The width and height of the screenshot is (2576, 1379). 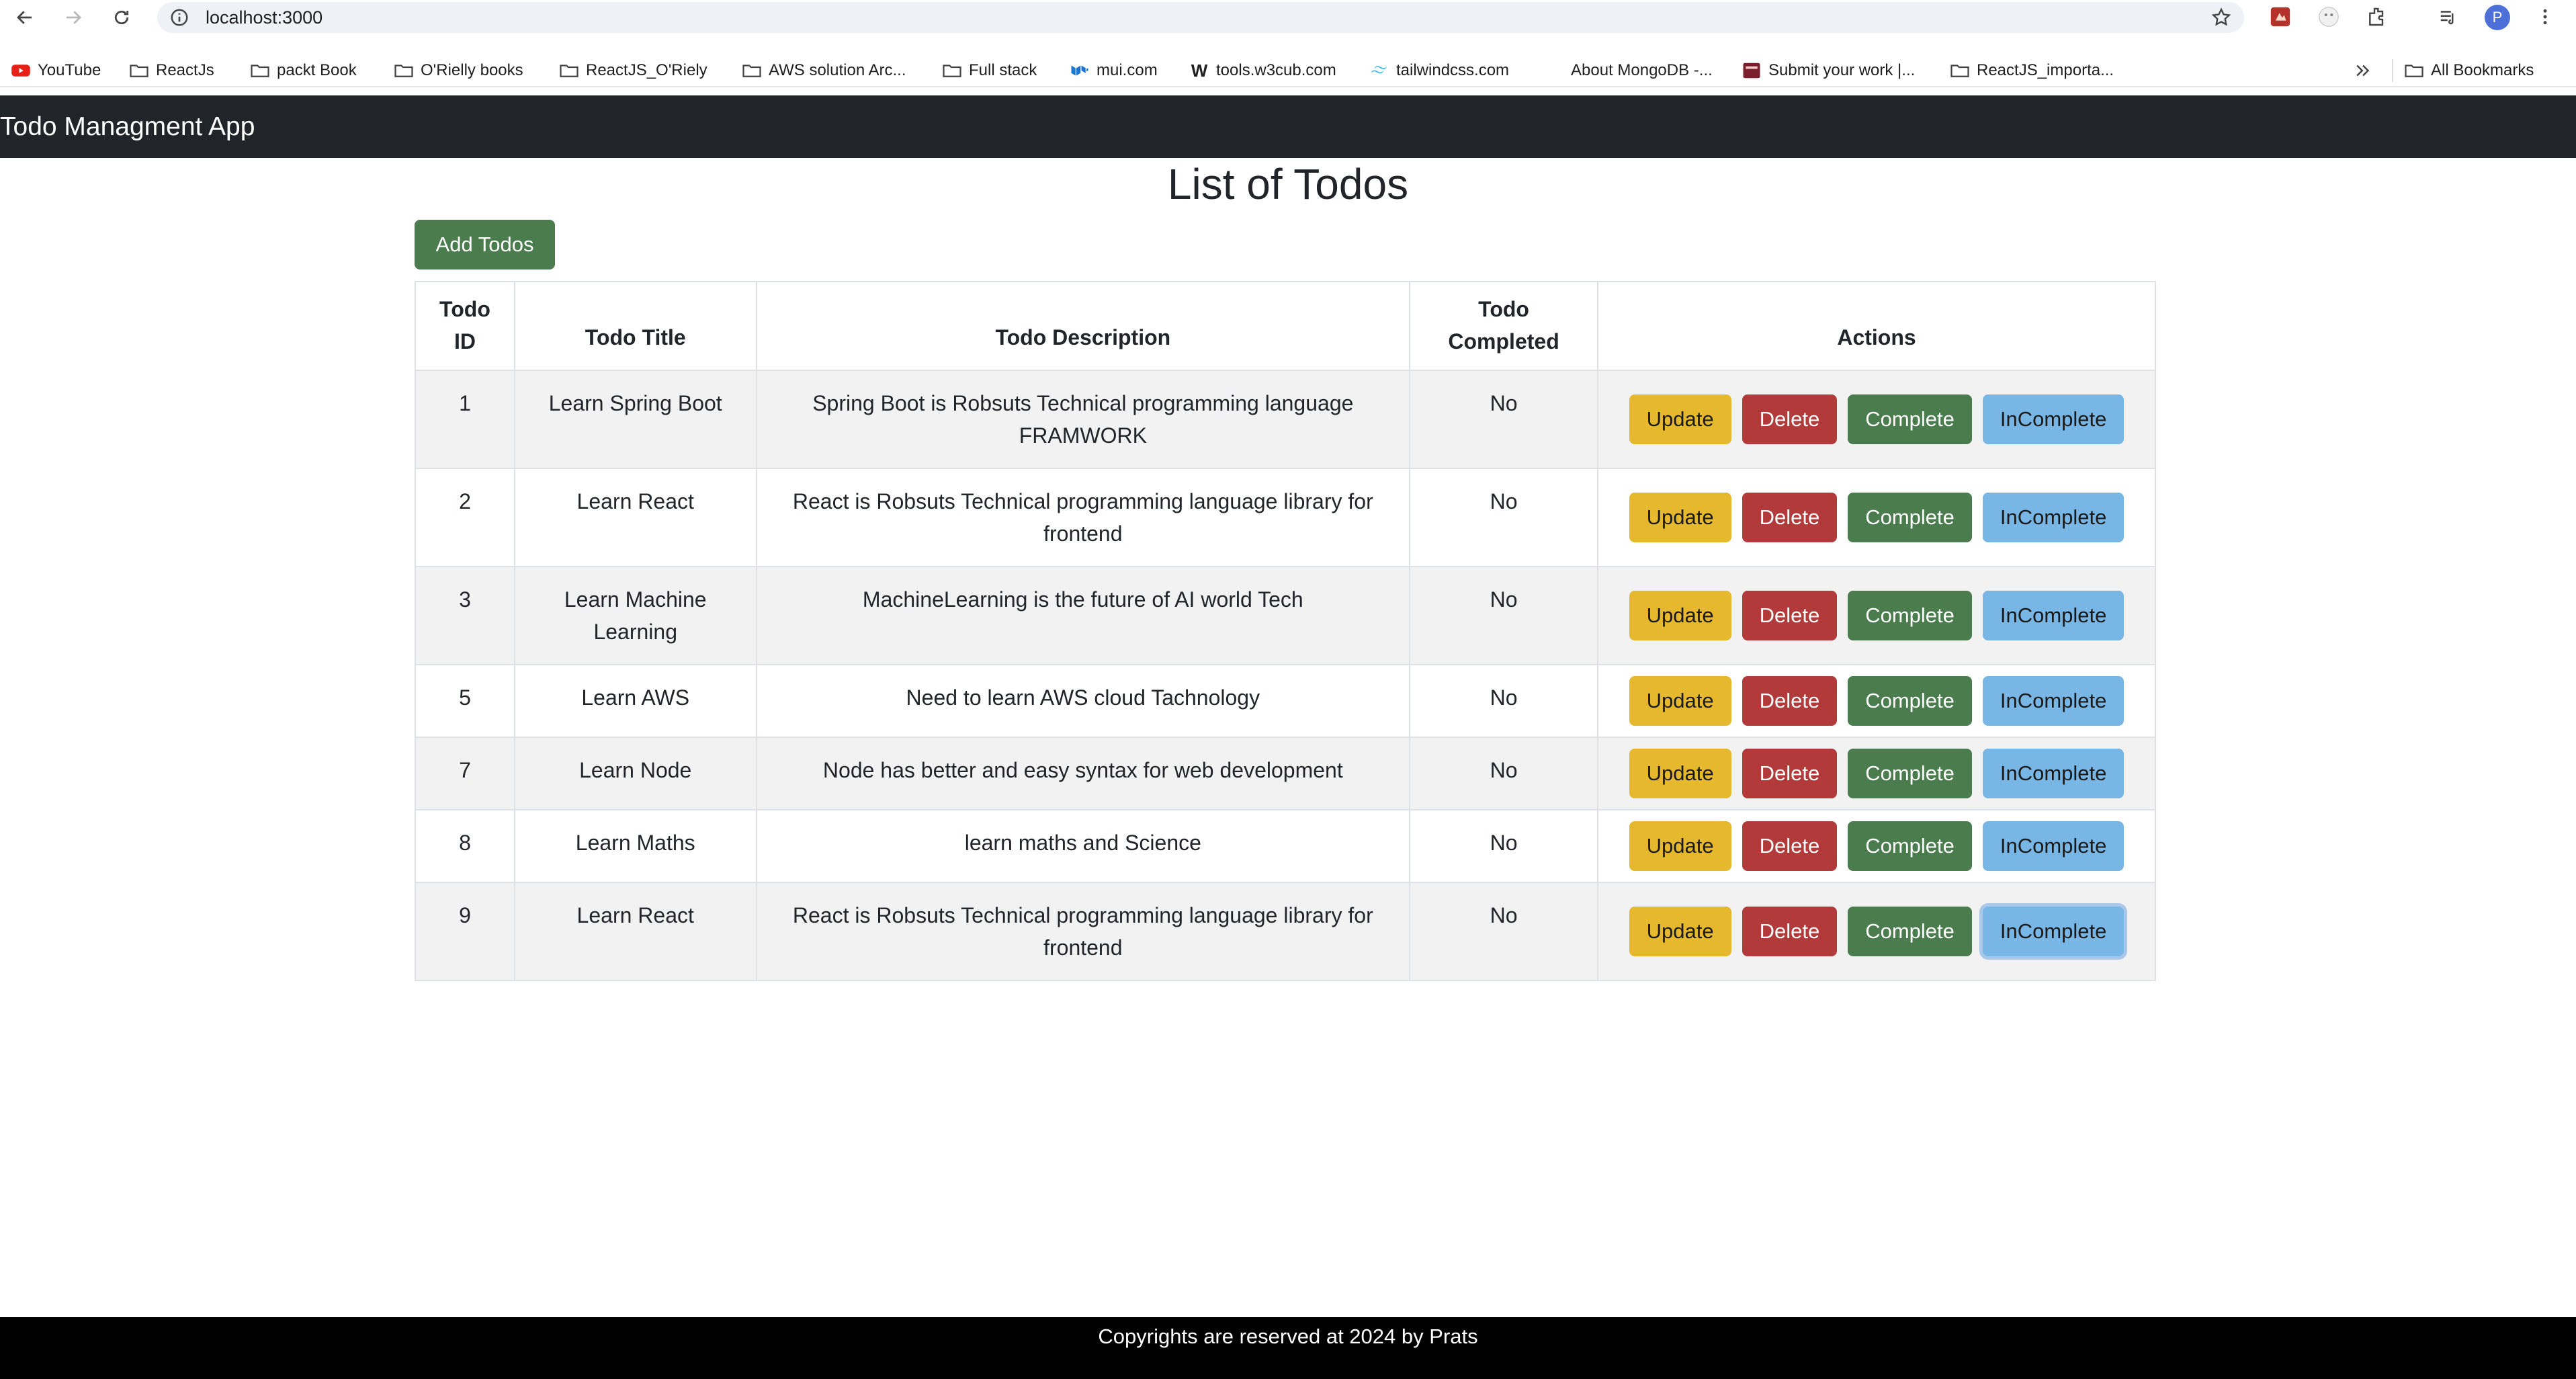 I want to click on reading-list-icon, so click(x=2448, y=17).